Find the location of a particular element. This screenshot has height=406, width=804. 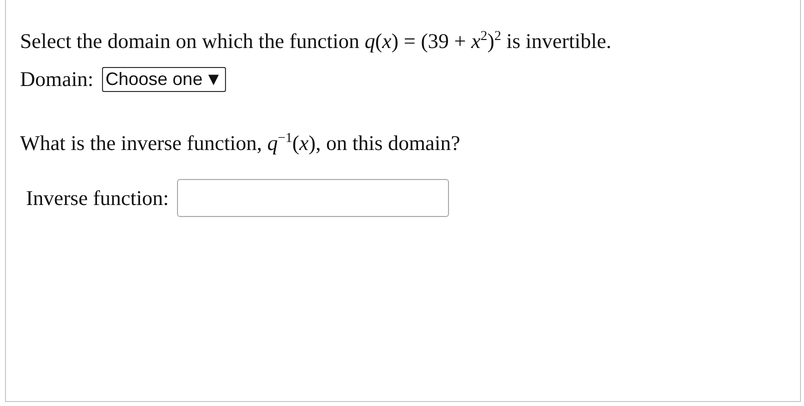

question-text: Select the domain on which the function q(x) = (39 + x$^{2}$)$^{2}$ is invertible. is located at coordinates (316, 41).